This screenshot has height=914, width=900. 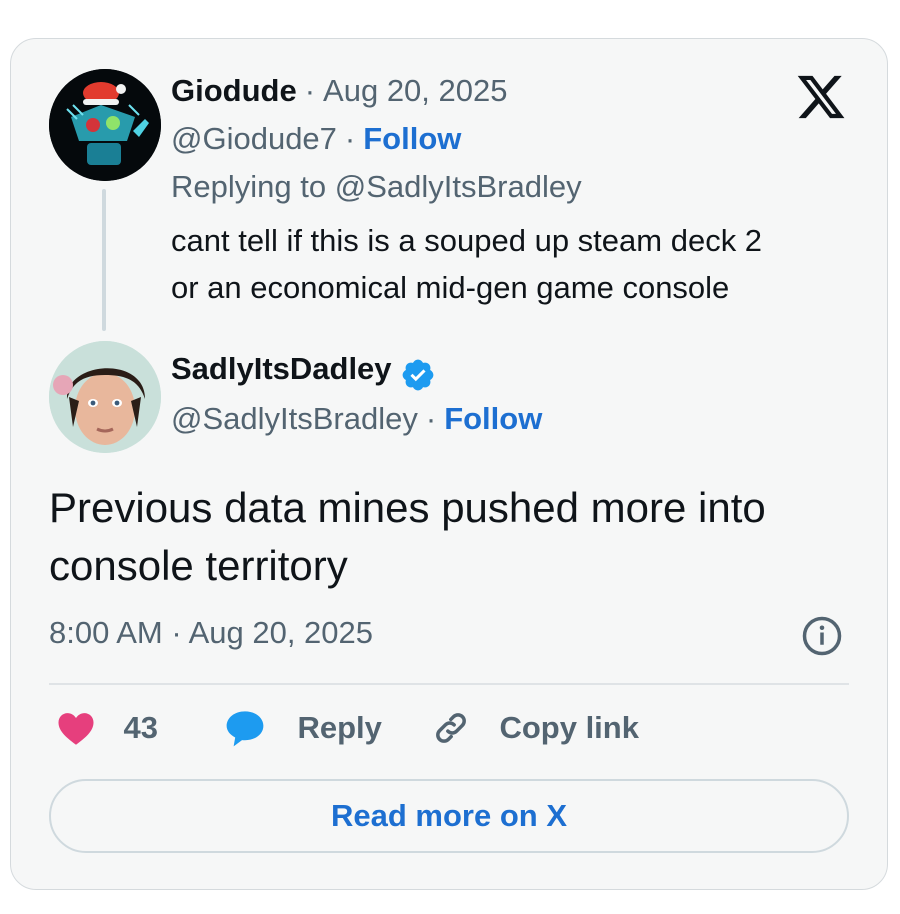 What do you see at coordinates (407, 507) in the screenshot?
I see `main-text-line: Previous data mines pushed more into` at bounding box center [407, 507].